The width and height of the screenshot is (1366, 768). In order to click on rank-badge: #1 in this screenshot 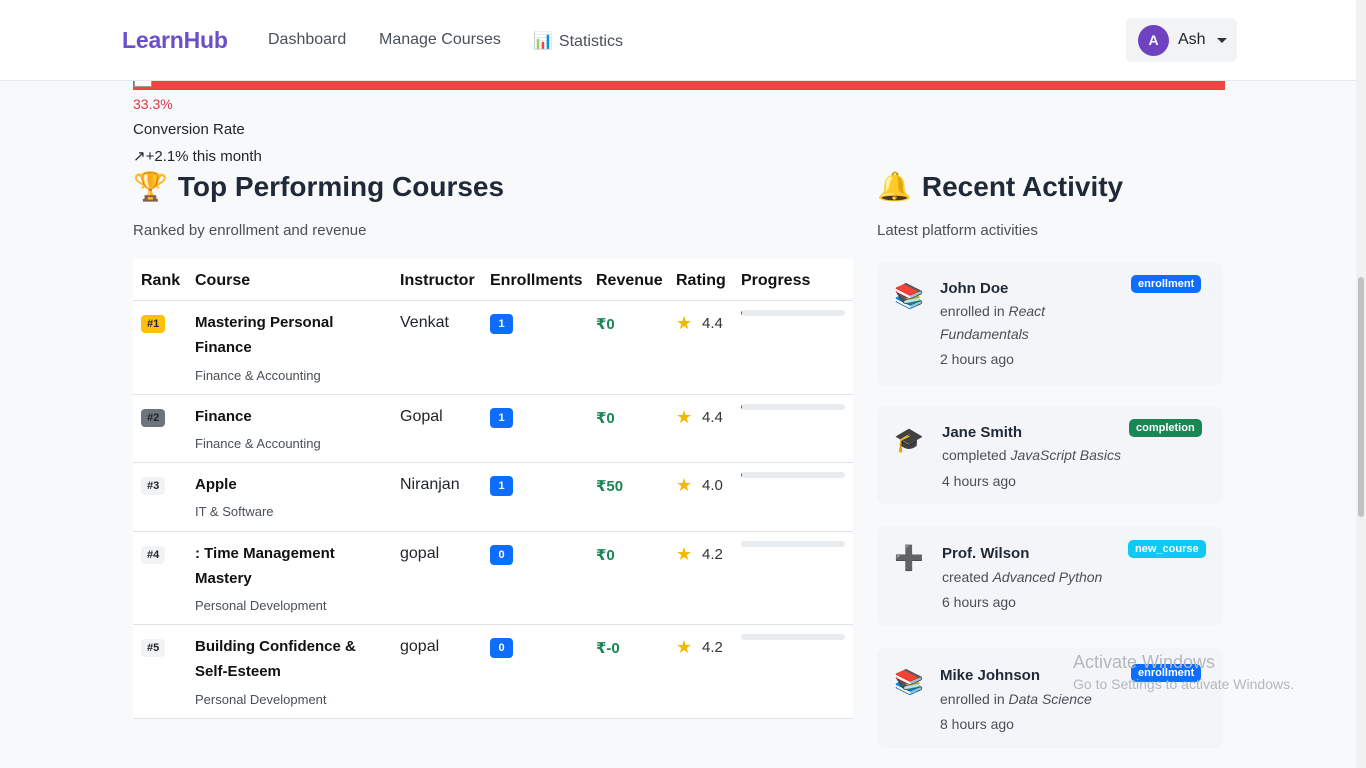, I will do `click(153, 324)`.